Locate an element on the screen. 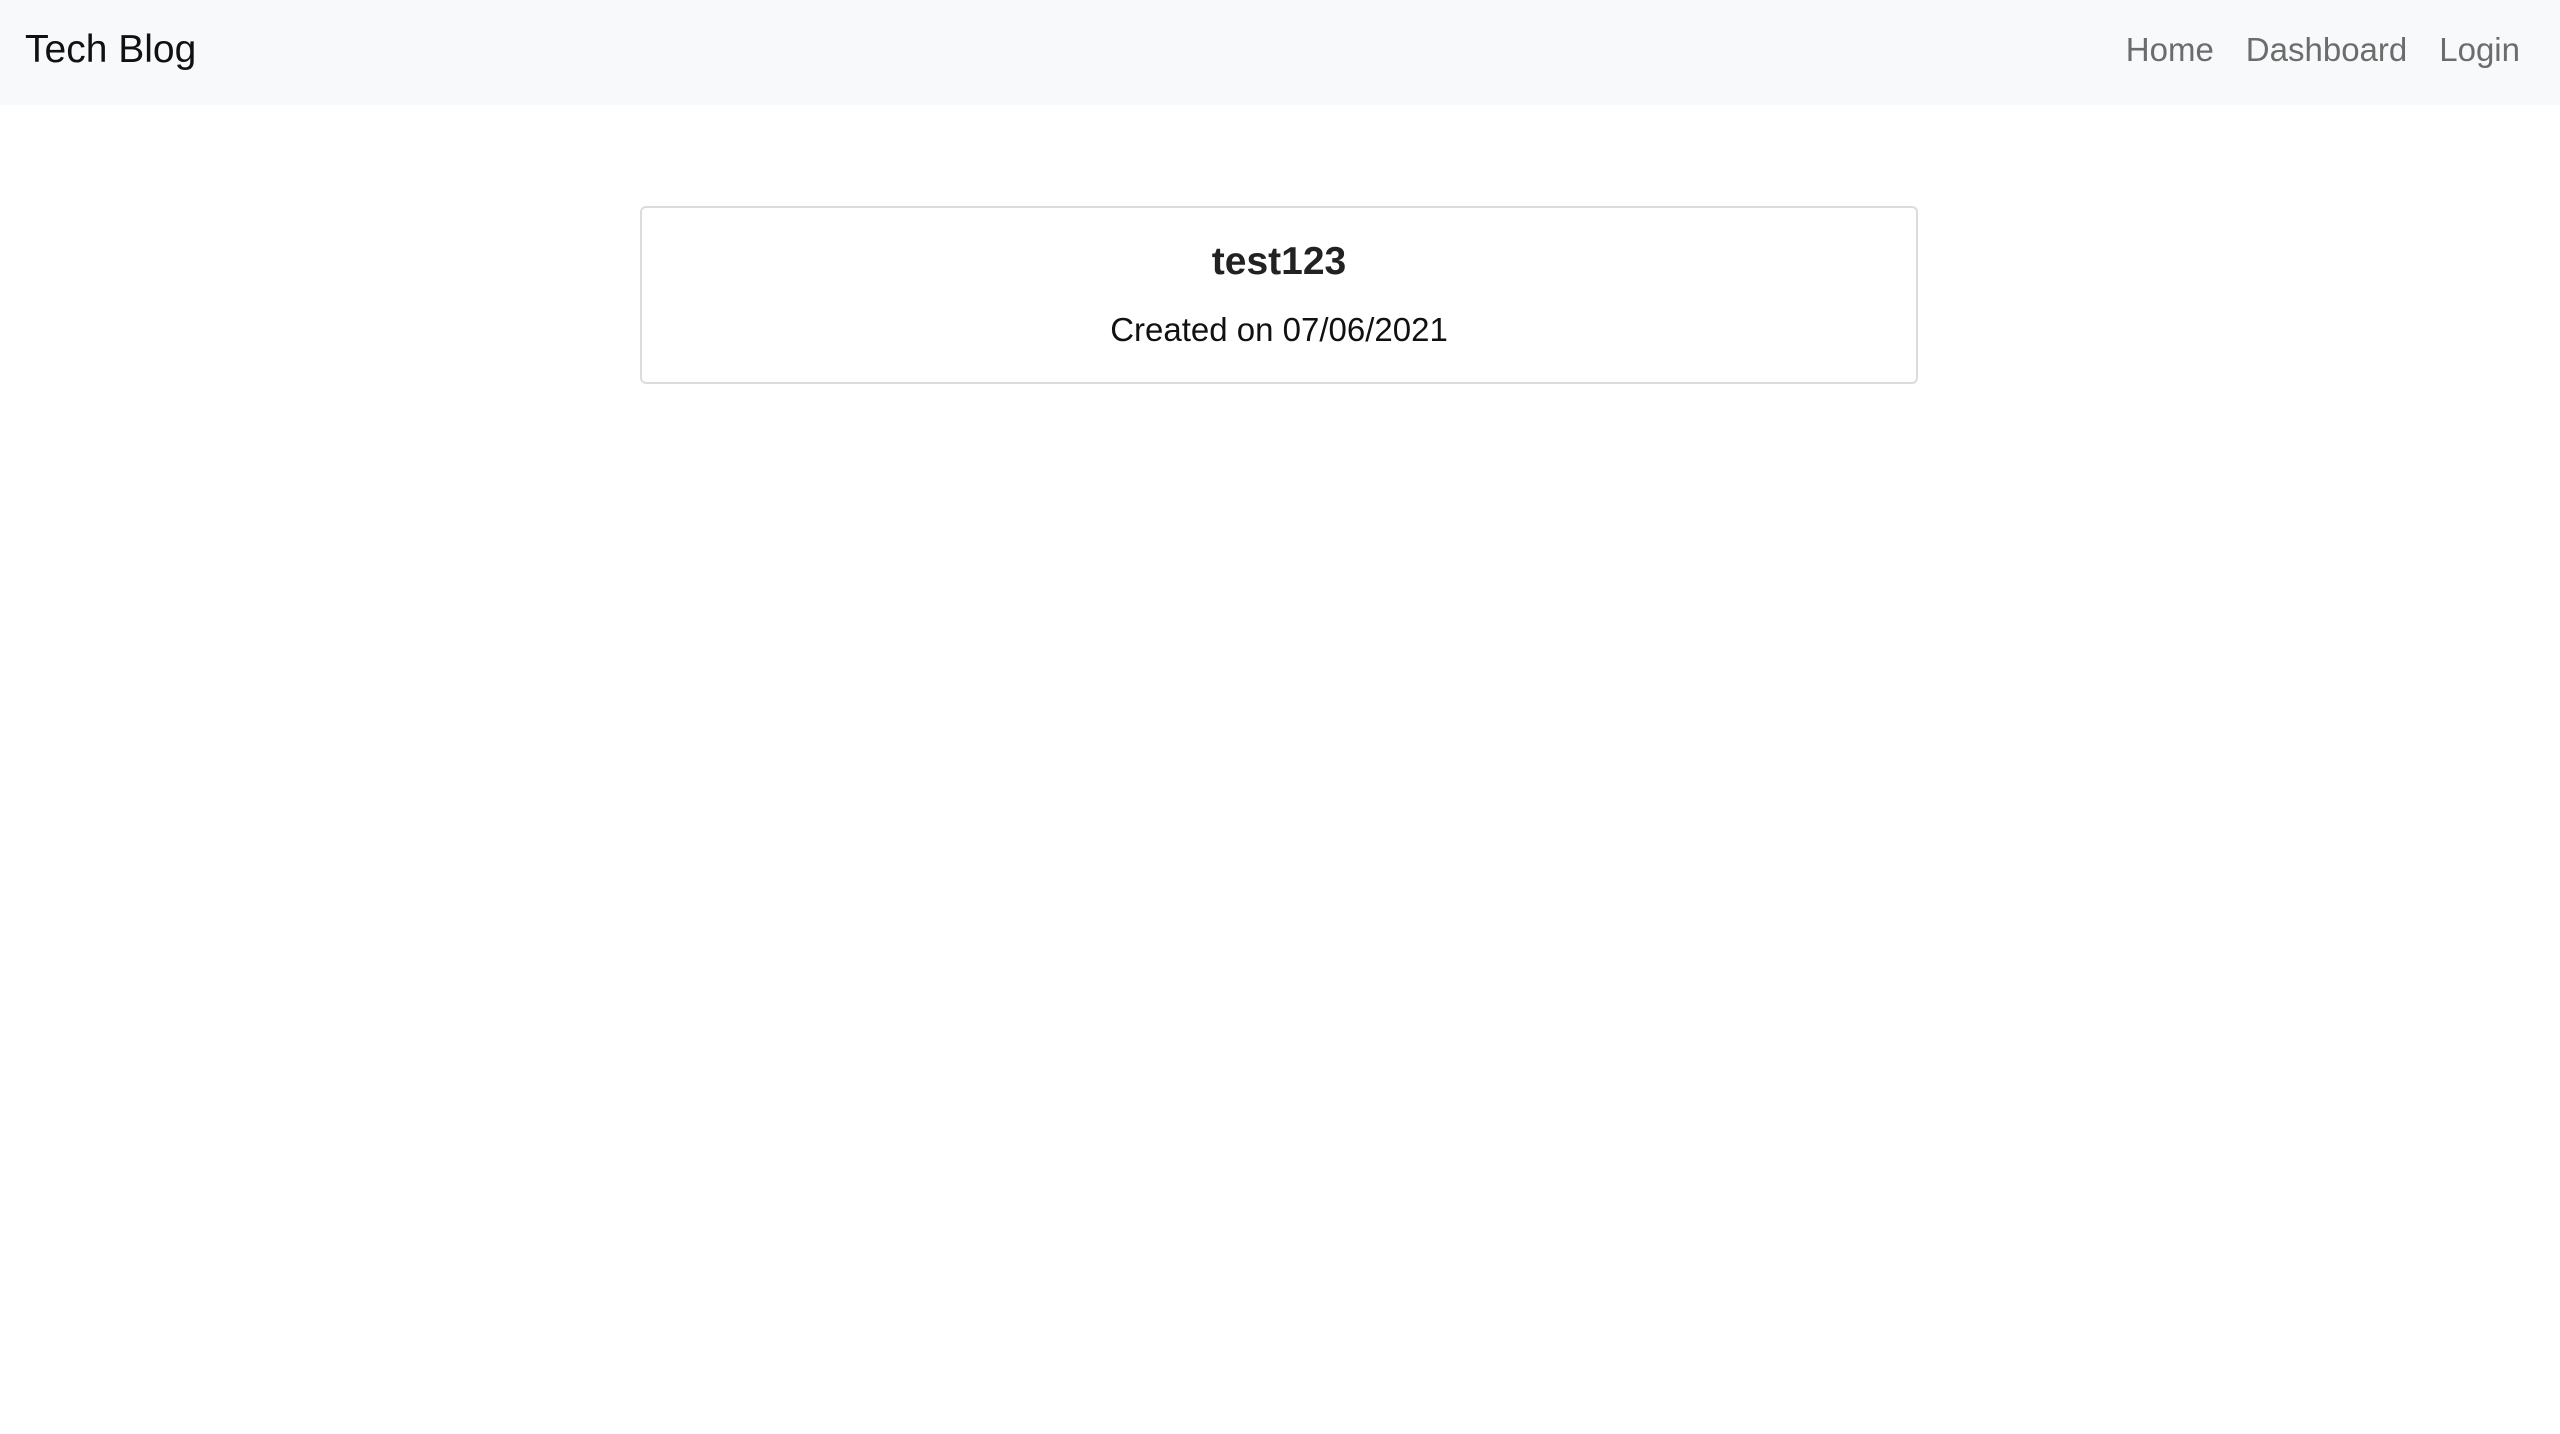  nav-links: Home Dashboard Login is located at coordinates (2323, 50).